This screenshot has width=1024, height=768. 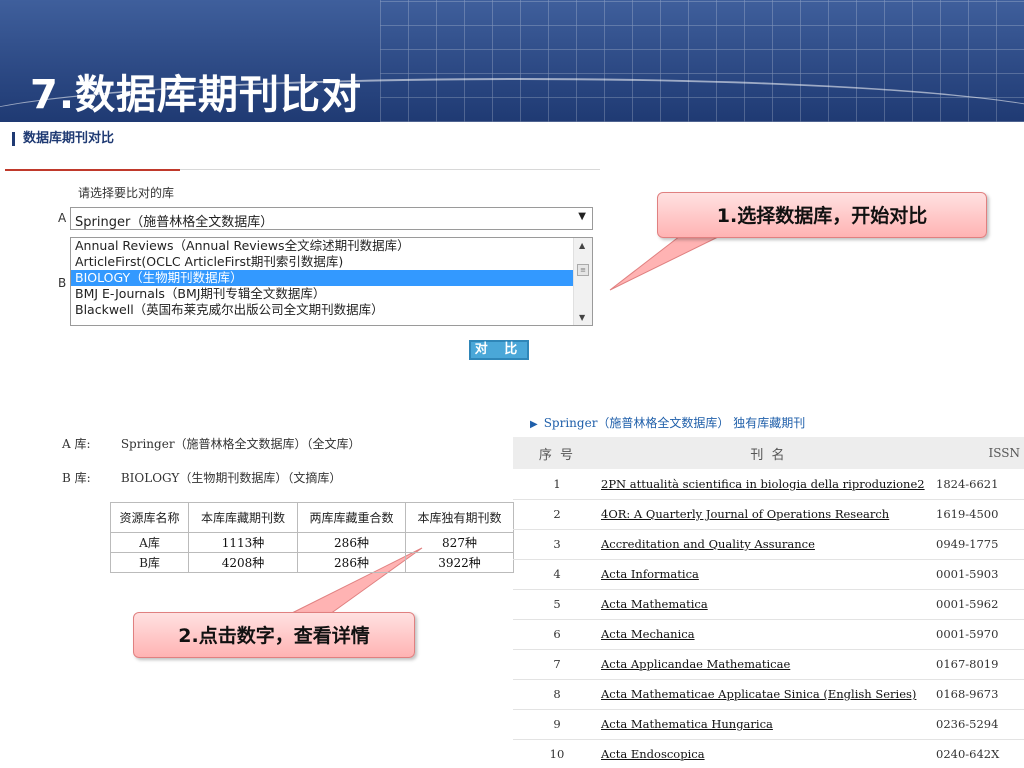 What do you see at coordinates (92, 170) in the screenshot?
I see `section-divider-accent` at bounding box center [92, 170].